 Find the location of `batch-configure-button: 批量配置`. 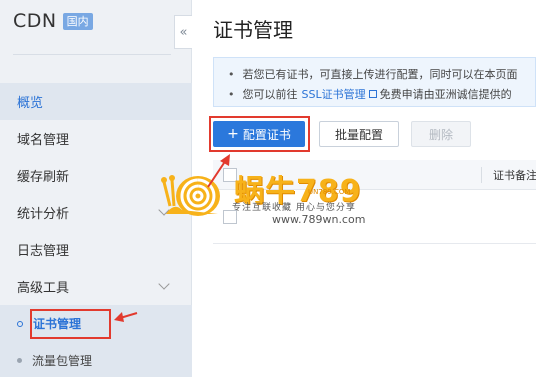

batch-configure-button: 批量配置 is located at coordinates (359, 134).